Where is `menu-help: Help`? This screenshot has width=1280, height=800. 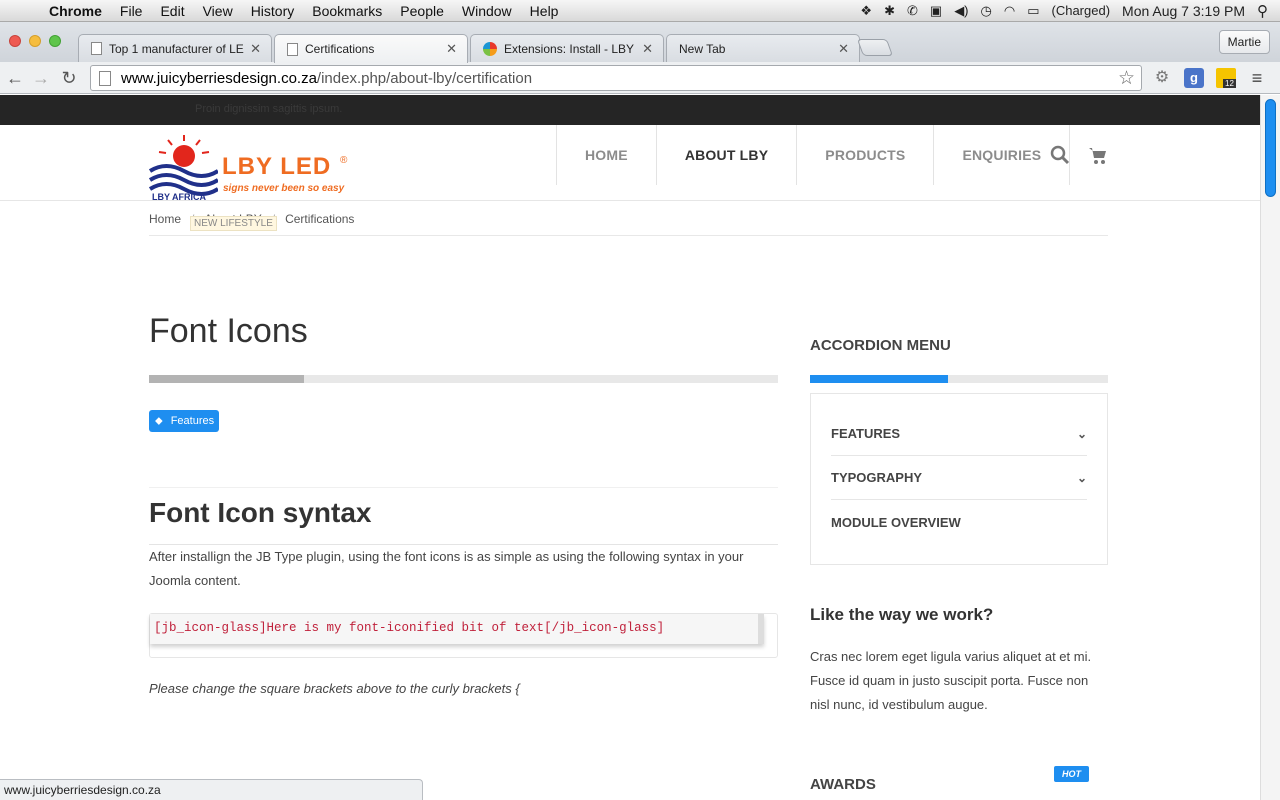
menu-help: Help is located at coordinates (544, 11).